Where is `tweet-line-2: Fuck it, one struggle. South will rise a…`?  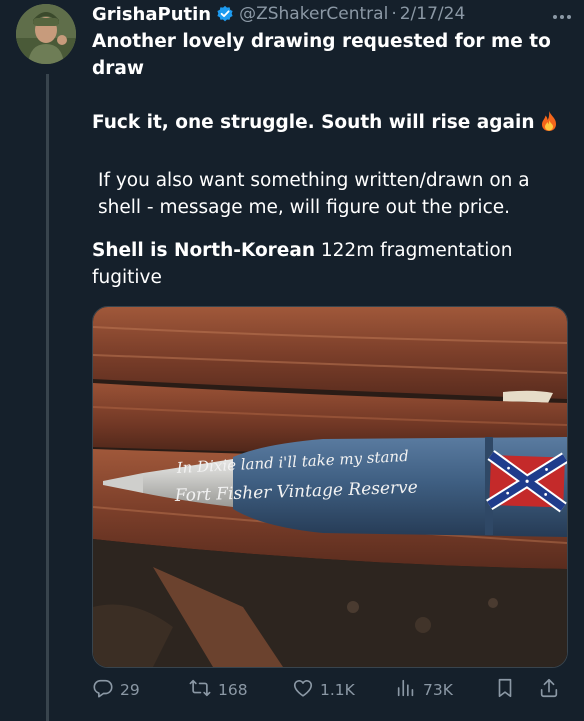
tweet-line-2: Fuck it, one struggle. South will rise a… is located at coordinates (327, 124).